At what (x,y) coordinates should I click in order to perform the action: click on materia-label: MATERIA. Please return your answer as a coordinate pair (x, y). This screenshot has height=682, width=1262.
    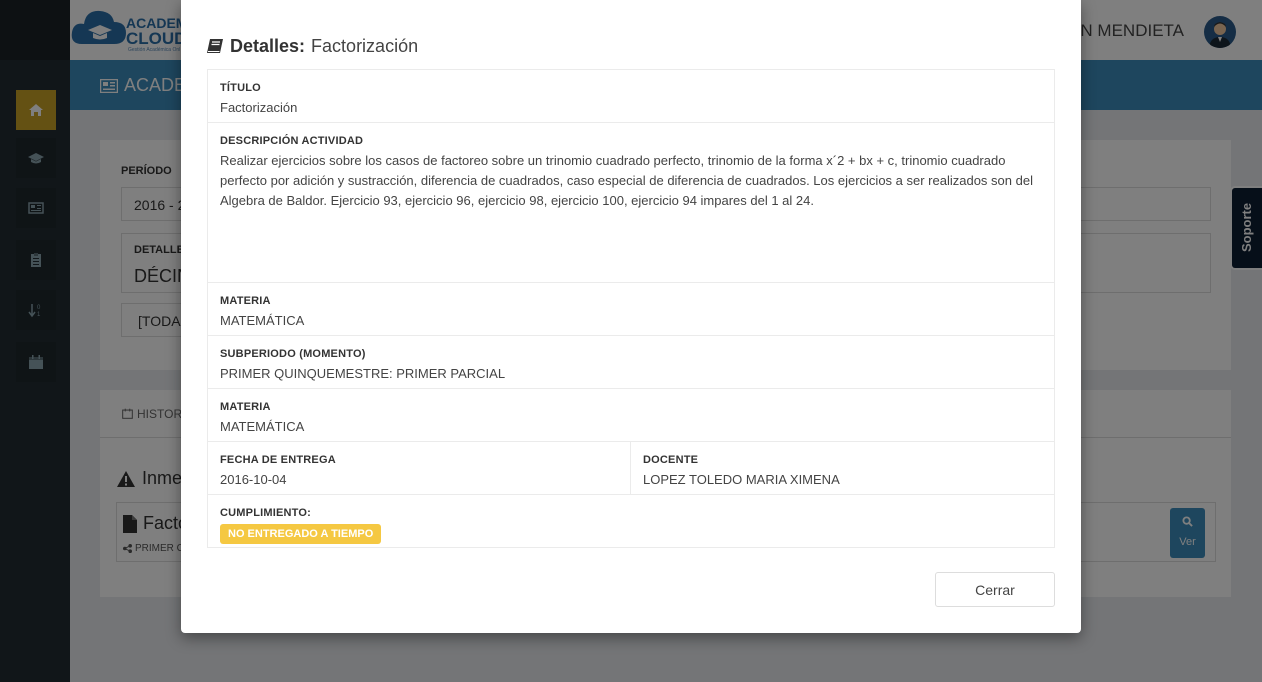
    Looking at the image, I should click on (245, 301).